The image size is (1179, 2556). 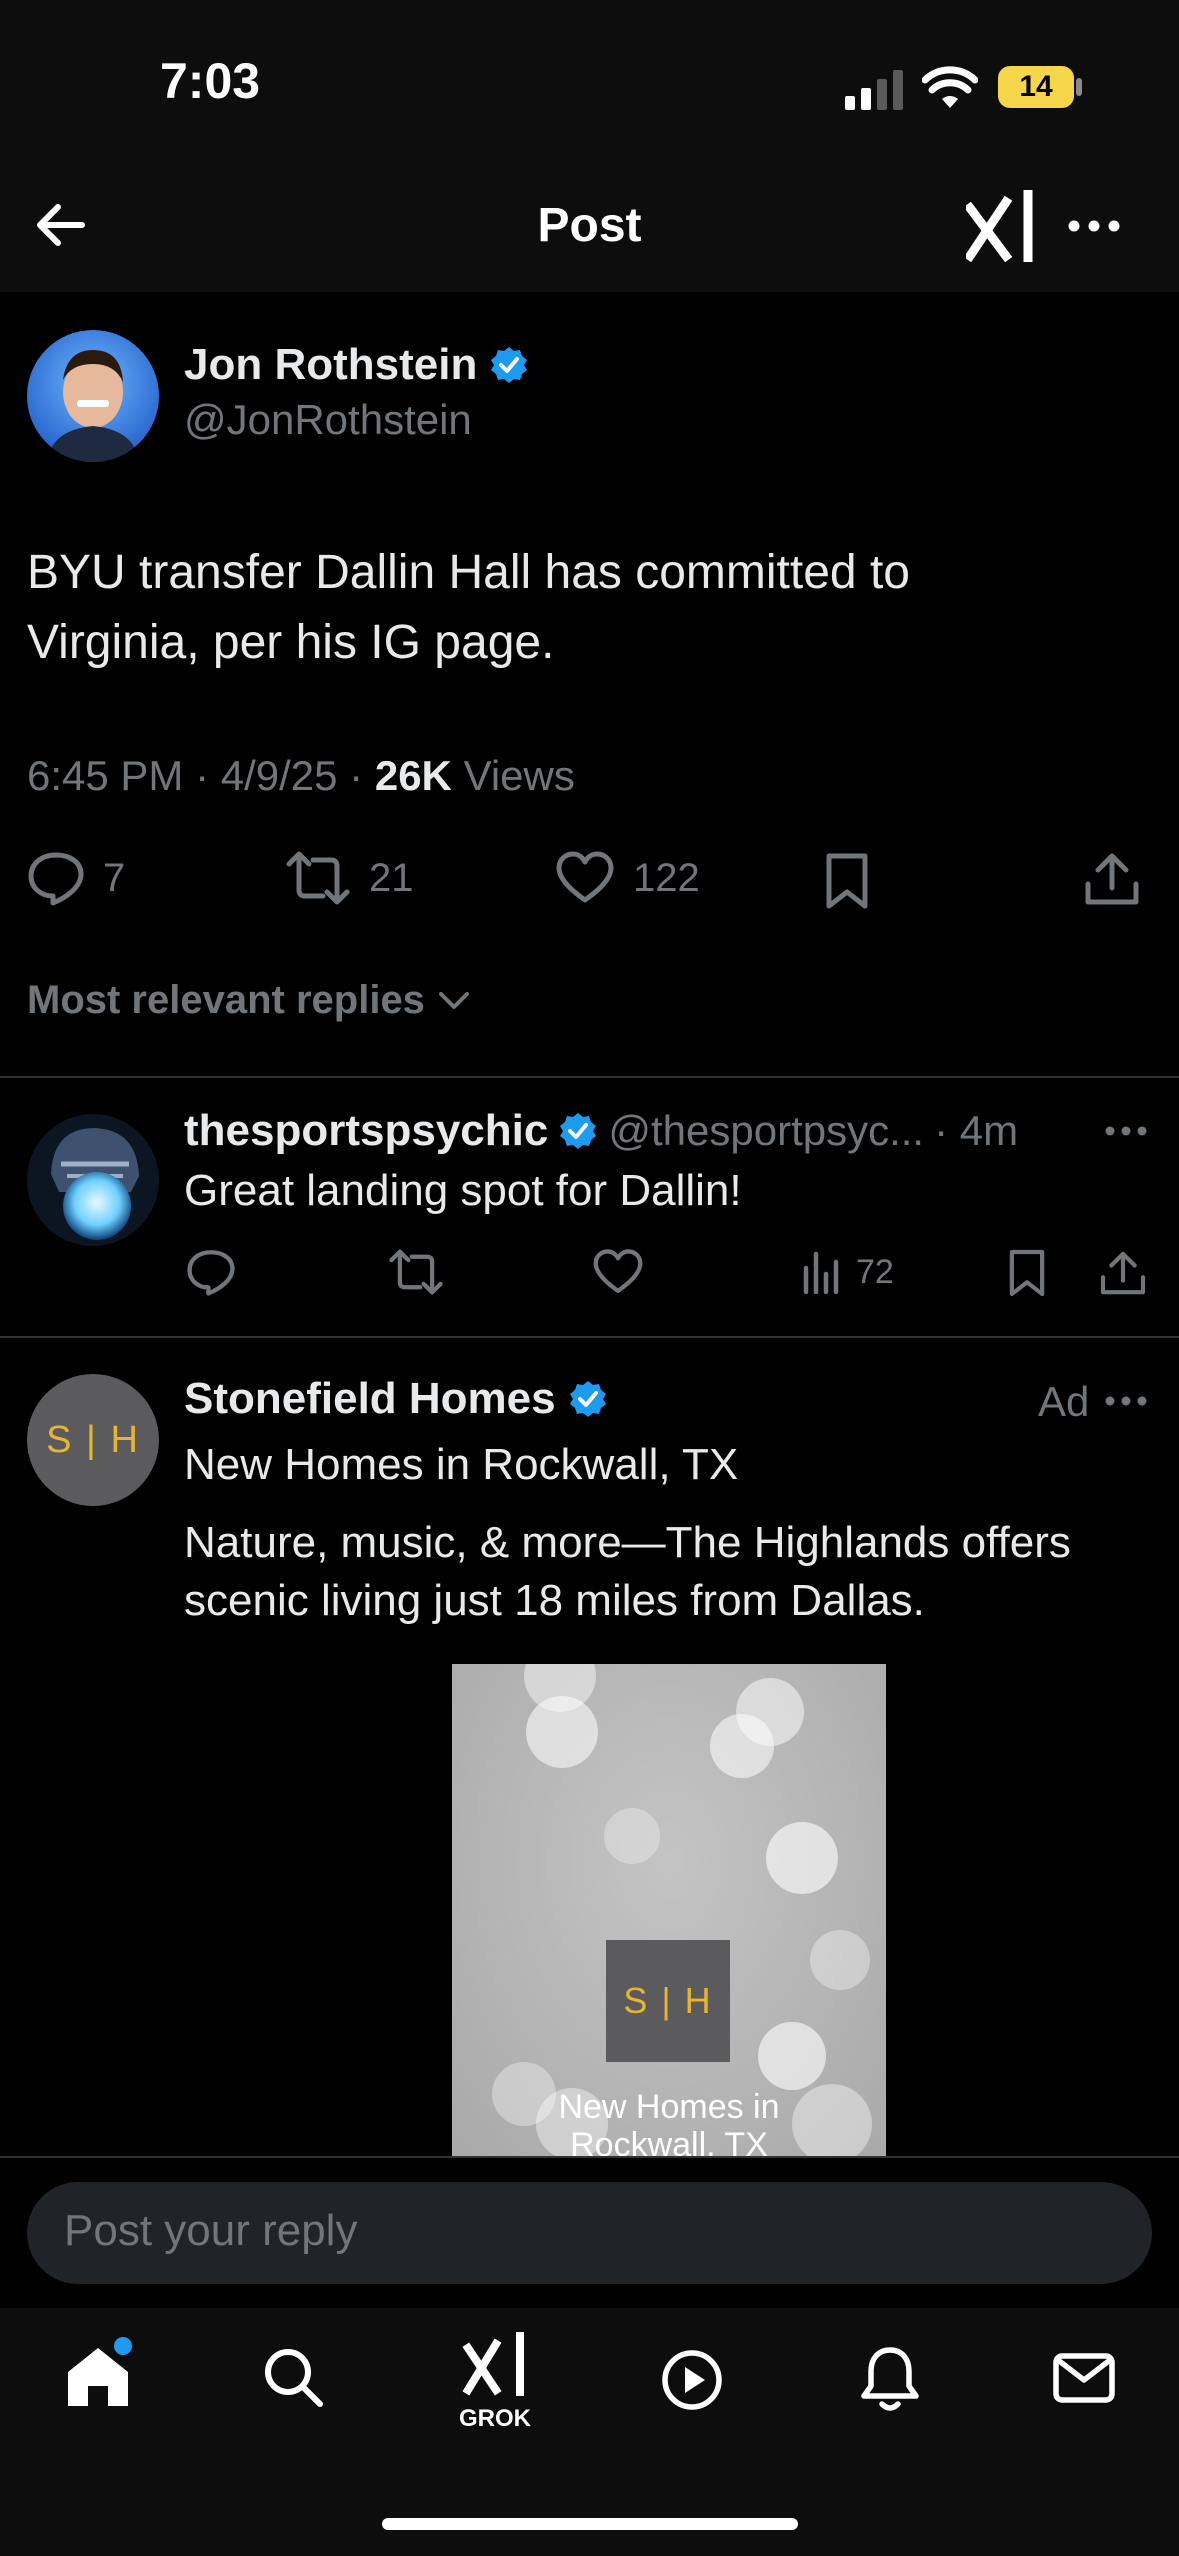 I want to click on reply-bookmark-icon, so click(x=1027, y=1273).